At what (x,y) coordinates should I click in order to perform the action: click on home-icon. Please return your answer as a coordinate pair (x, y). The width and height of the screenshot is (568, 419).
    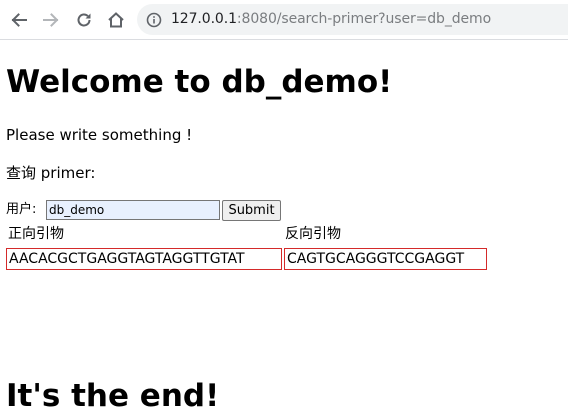
    Looking at the image, I should click on (116, 20).